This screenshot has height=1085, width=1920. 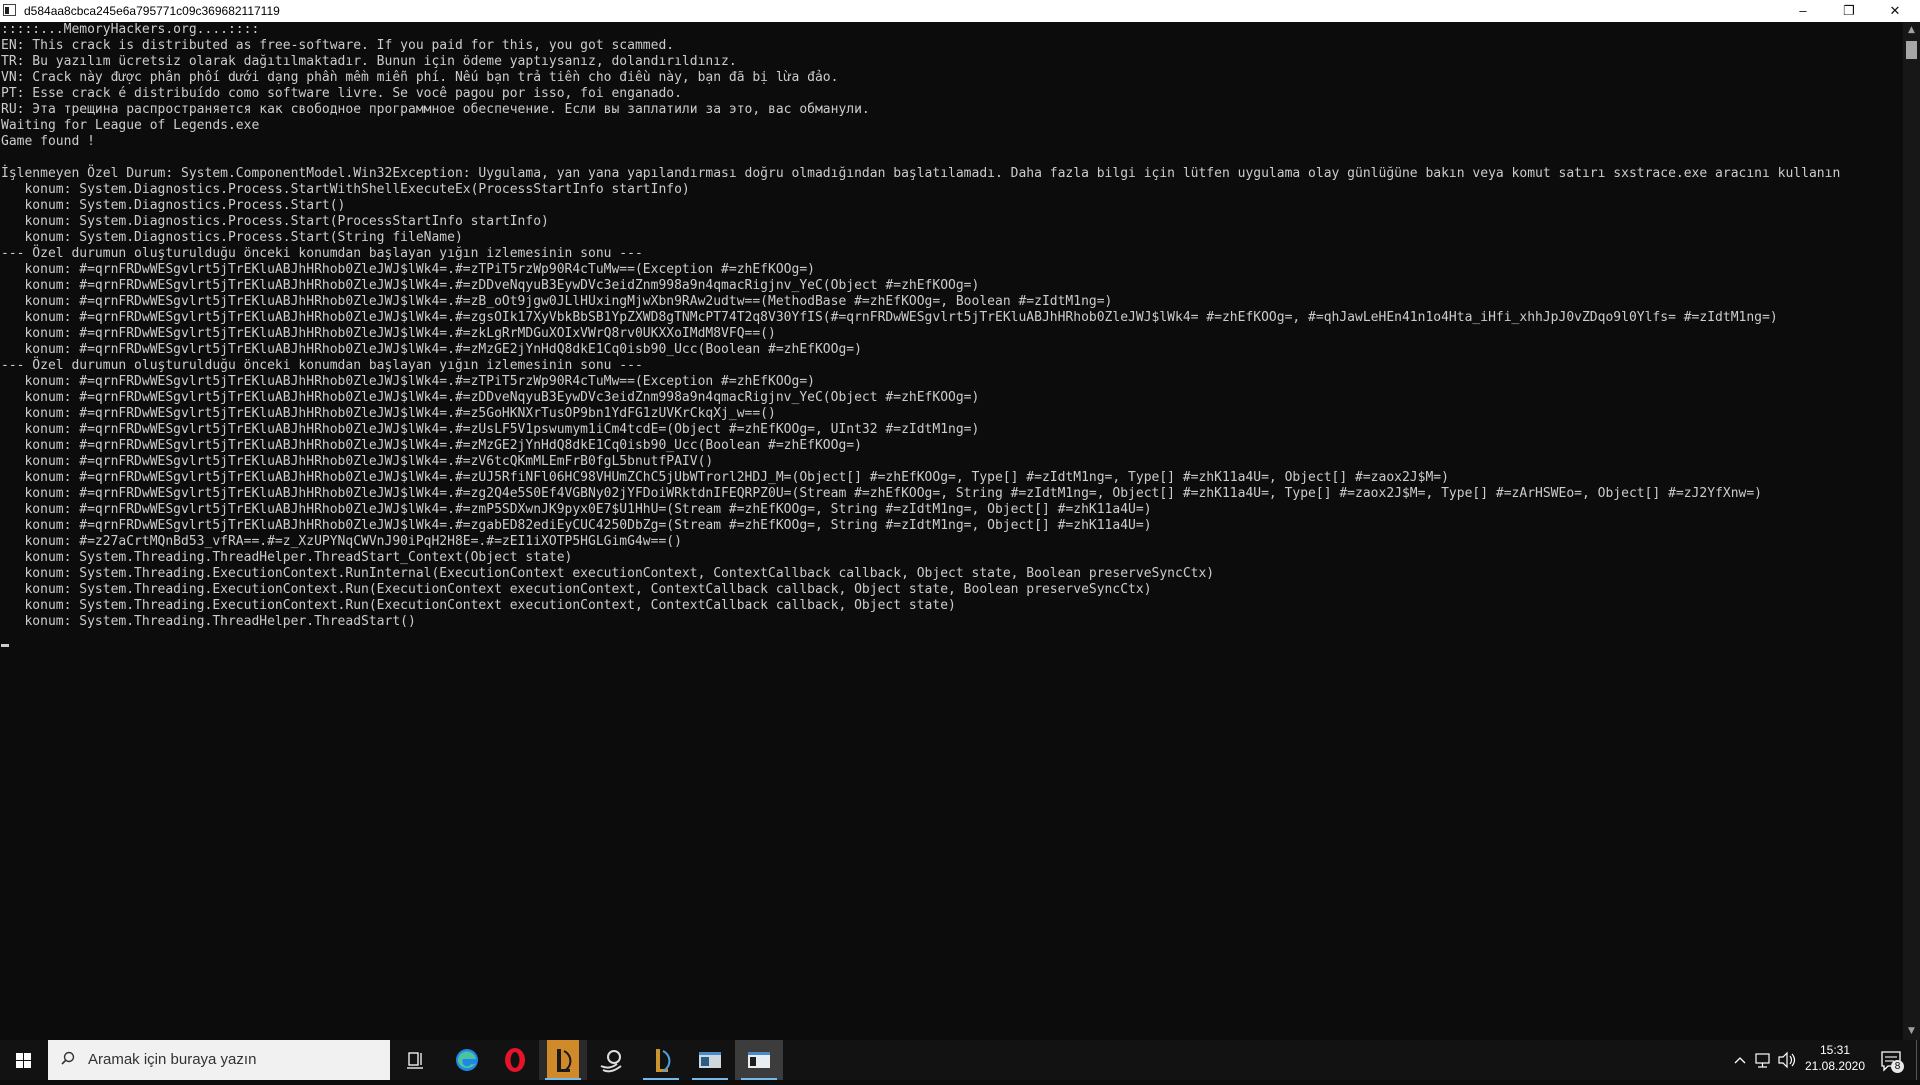 I want to click on volume-tray-button, so click(x=1787, y=1060).